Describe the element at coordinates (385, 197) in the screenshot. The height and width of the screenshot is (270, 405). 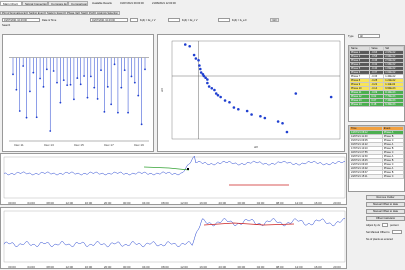
I see `remove-outlier-button: Remove Outlier` at that location.